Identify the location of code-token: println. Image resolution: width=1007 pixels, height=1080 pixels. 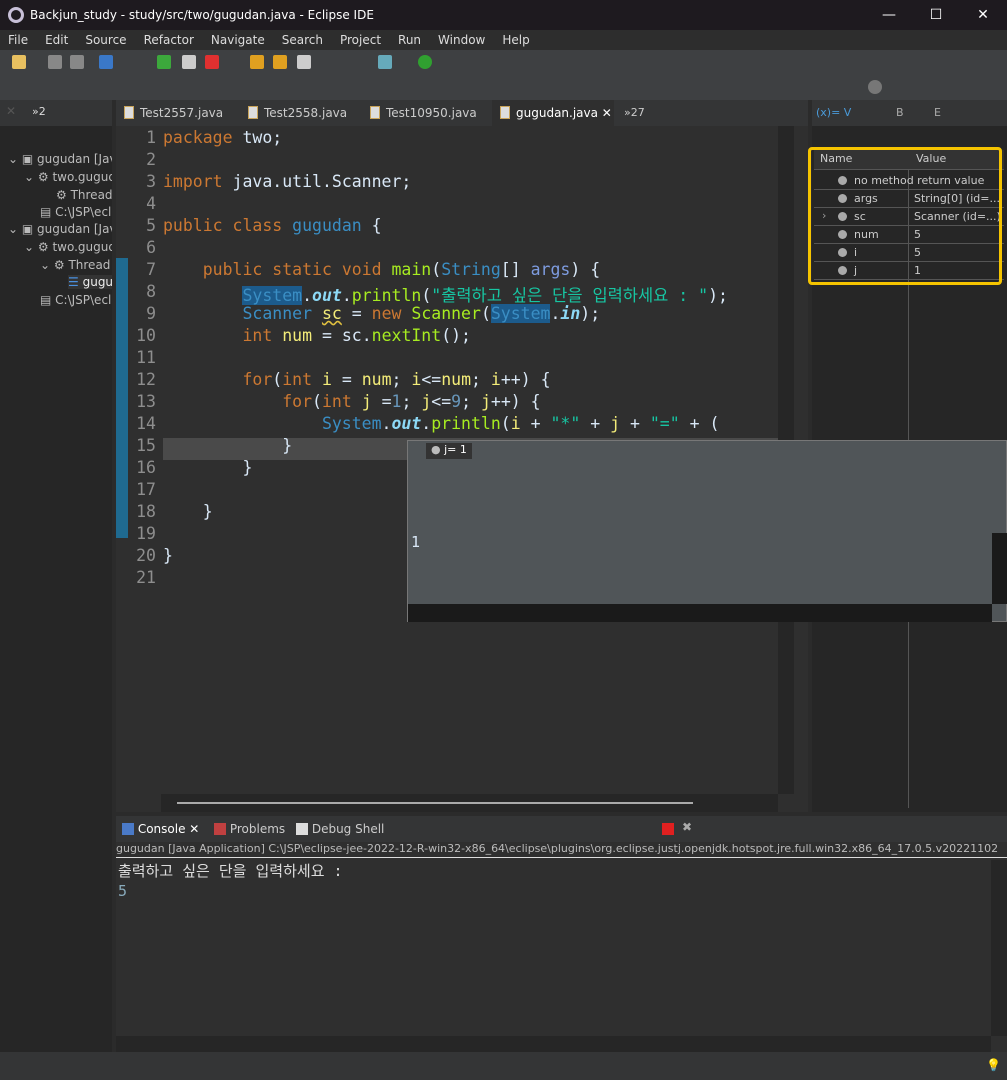
(386, 295).